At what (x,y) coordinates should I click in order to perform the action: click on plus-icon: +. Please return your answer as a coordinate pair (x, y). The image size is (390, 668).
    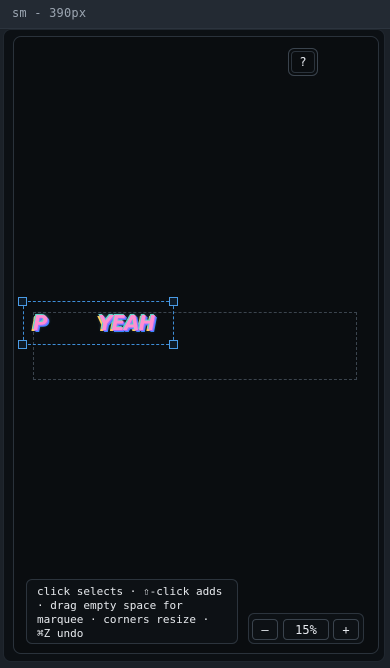
    Looking at the image, I should click on (346, 629).